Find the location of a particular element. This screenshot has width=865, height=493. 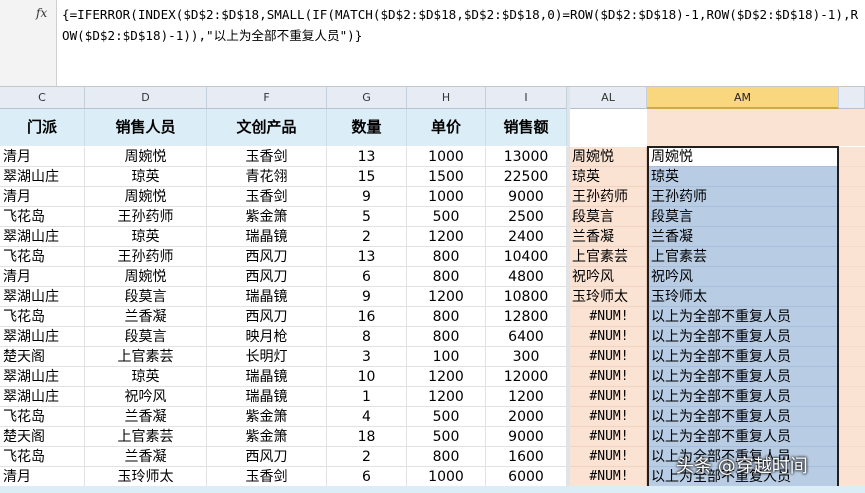

column-header-g: G is located at coordinates (367, 98).